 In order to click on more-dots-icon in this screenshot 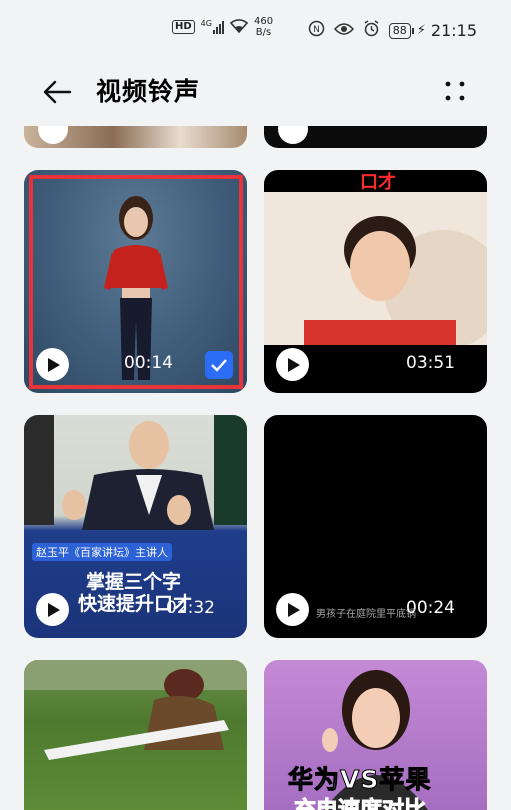, I will do `click(455, 91)`.